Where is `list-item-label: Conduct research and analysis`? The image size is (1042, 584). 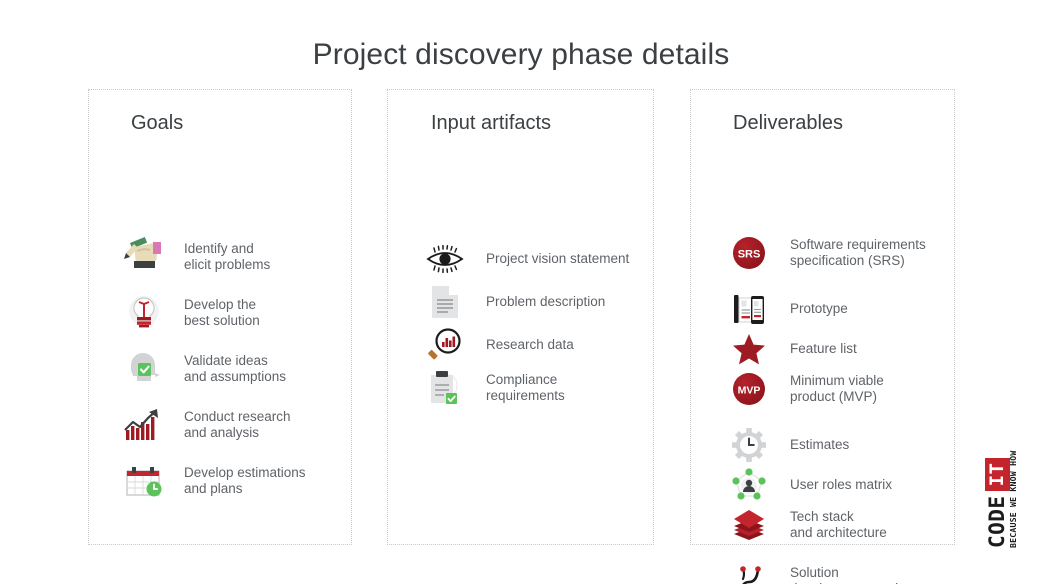 list-item-label: Conduct research and analysis is located at coordinates (237, 424).